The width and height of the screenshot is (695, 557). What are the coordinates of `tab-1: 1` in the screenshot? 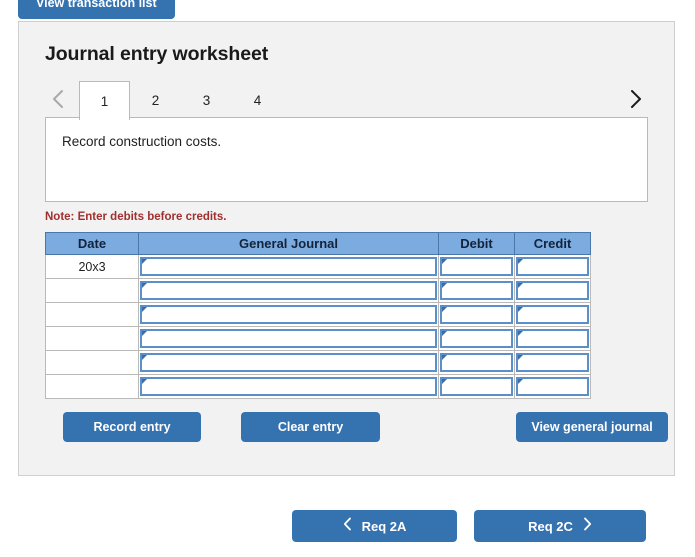 It's located at (104, 100).